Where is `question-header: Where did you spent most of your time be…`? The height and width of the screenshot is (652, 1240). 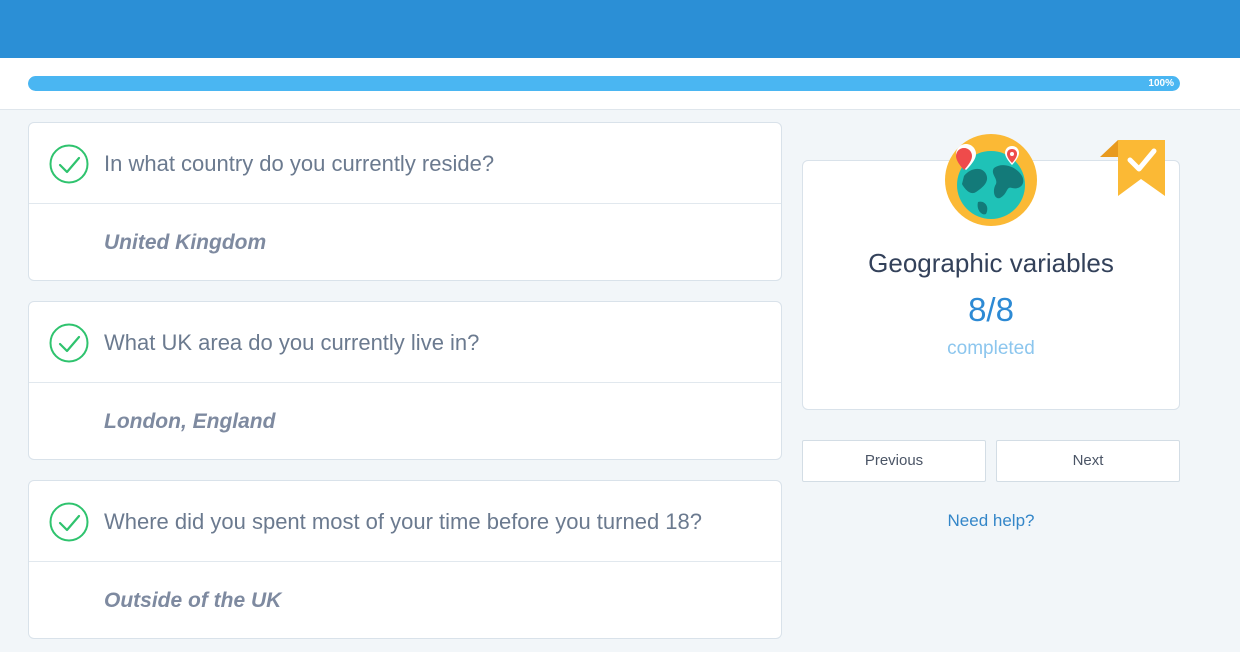 question-header: Where did you spent most of your time be… is located at coordinates (405, 521).